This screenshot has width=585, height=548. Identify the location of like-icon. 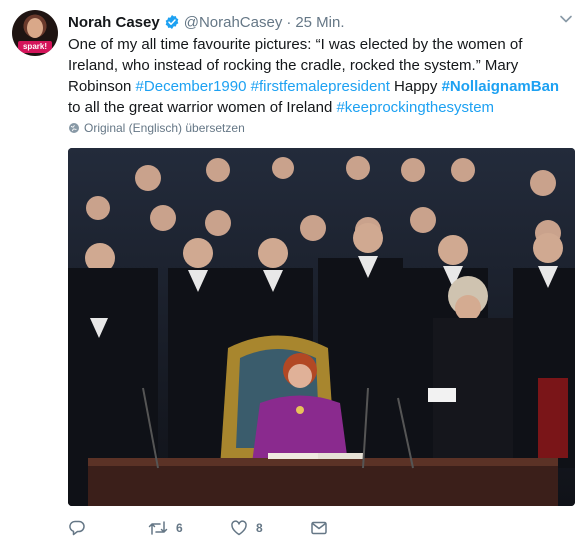
(239, 528).